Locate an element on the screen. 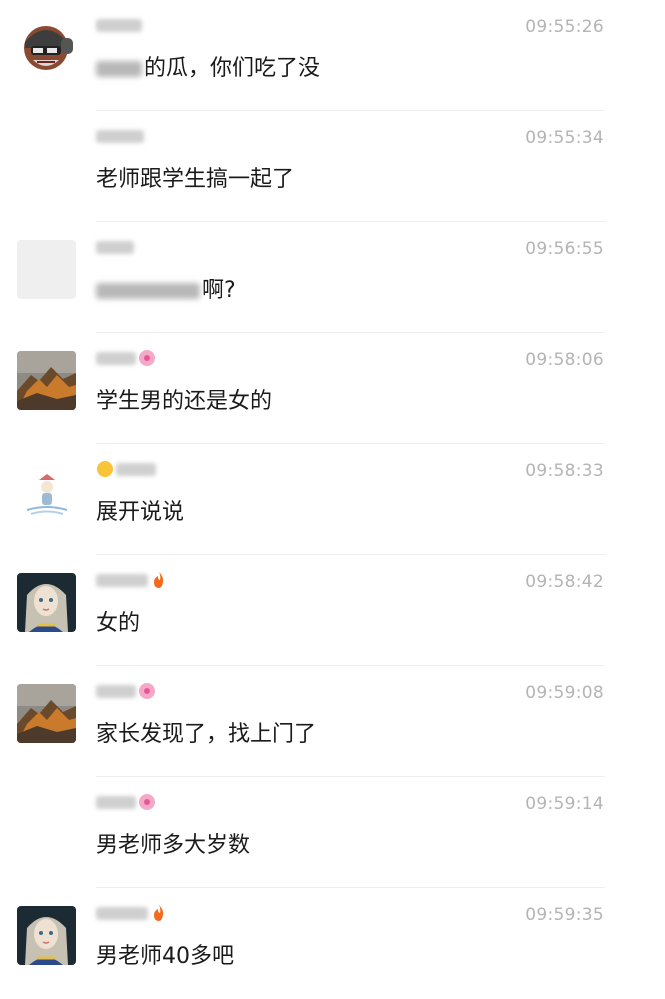 The image size is (665, 999). blank-avatar is located at coordinates (46, 269).